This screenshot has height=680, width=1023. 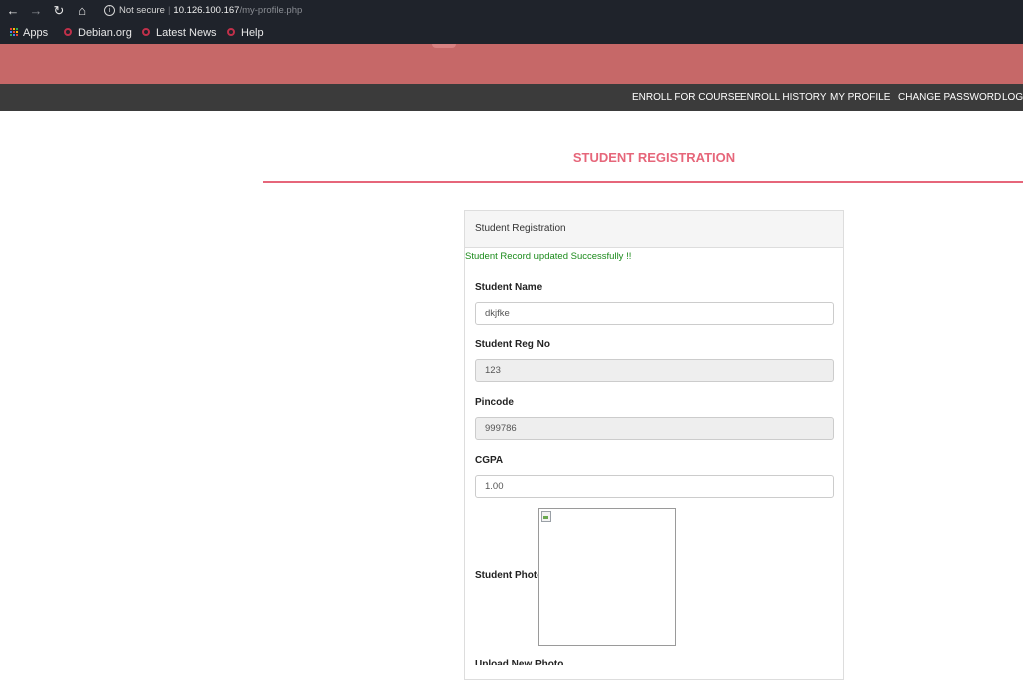 I want to click on page-title: STUDENT REGISTRATION, so click(x=654, y=157).